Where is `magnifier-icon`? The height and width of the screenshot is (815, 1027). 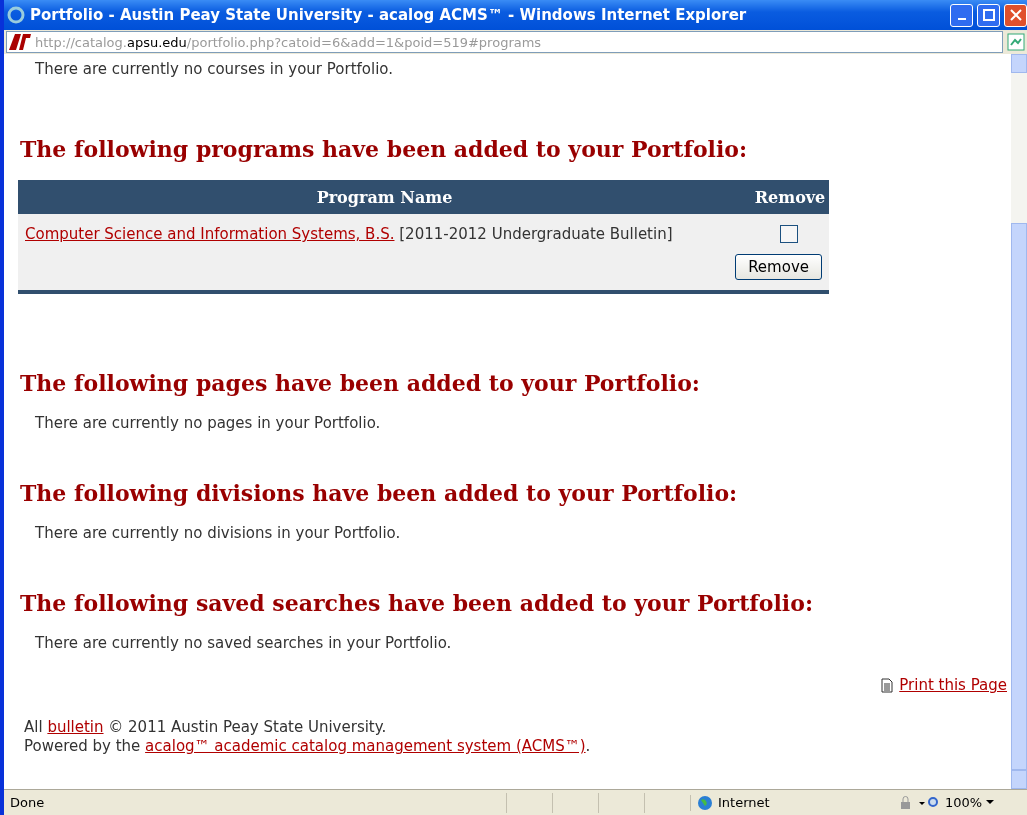 magnifier-icon is located at coordinates (934, 802).